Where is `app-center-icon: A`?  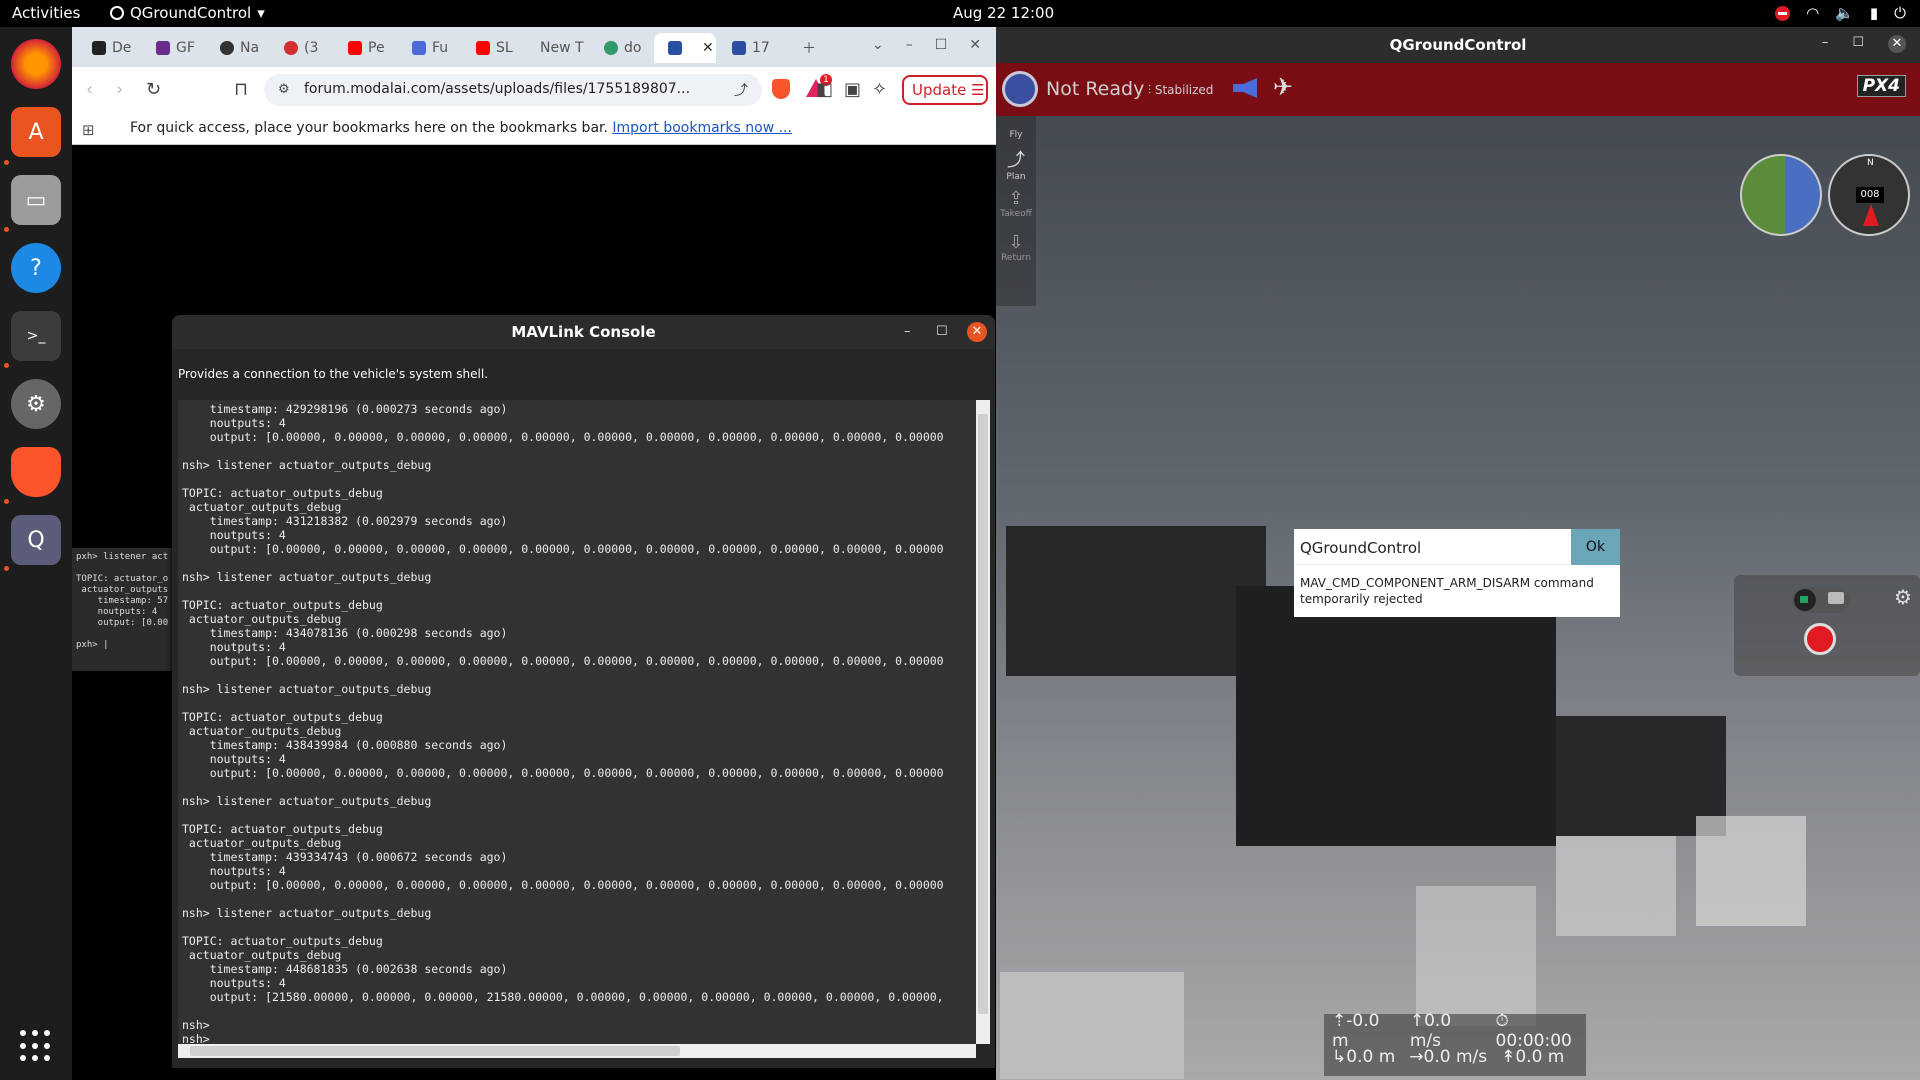
app-center-icon: A is located at coordinates (36, 132).